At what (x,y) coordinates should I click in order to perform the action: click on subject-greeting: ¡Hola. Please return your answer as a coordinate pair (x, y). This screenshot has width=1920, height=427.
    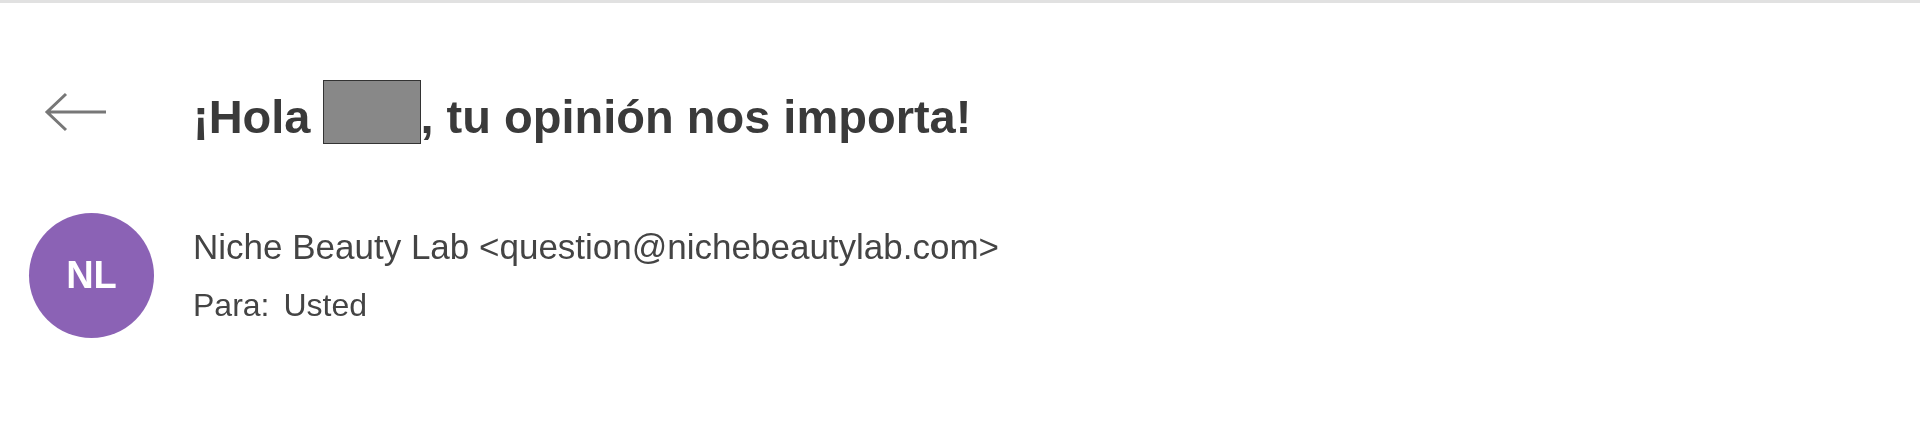
    Looking at the image, I should click on (252, 116).